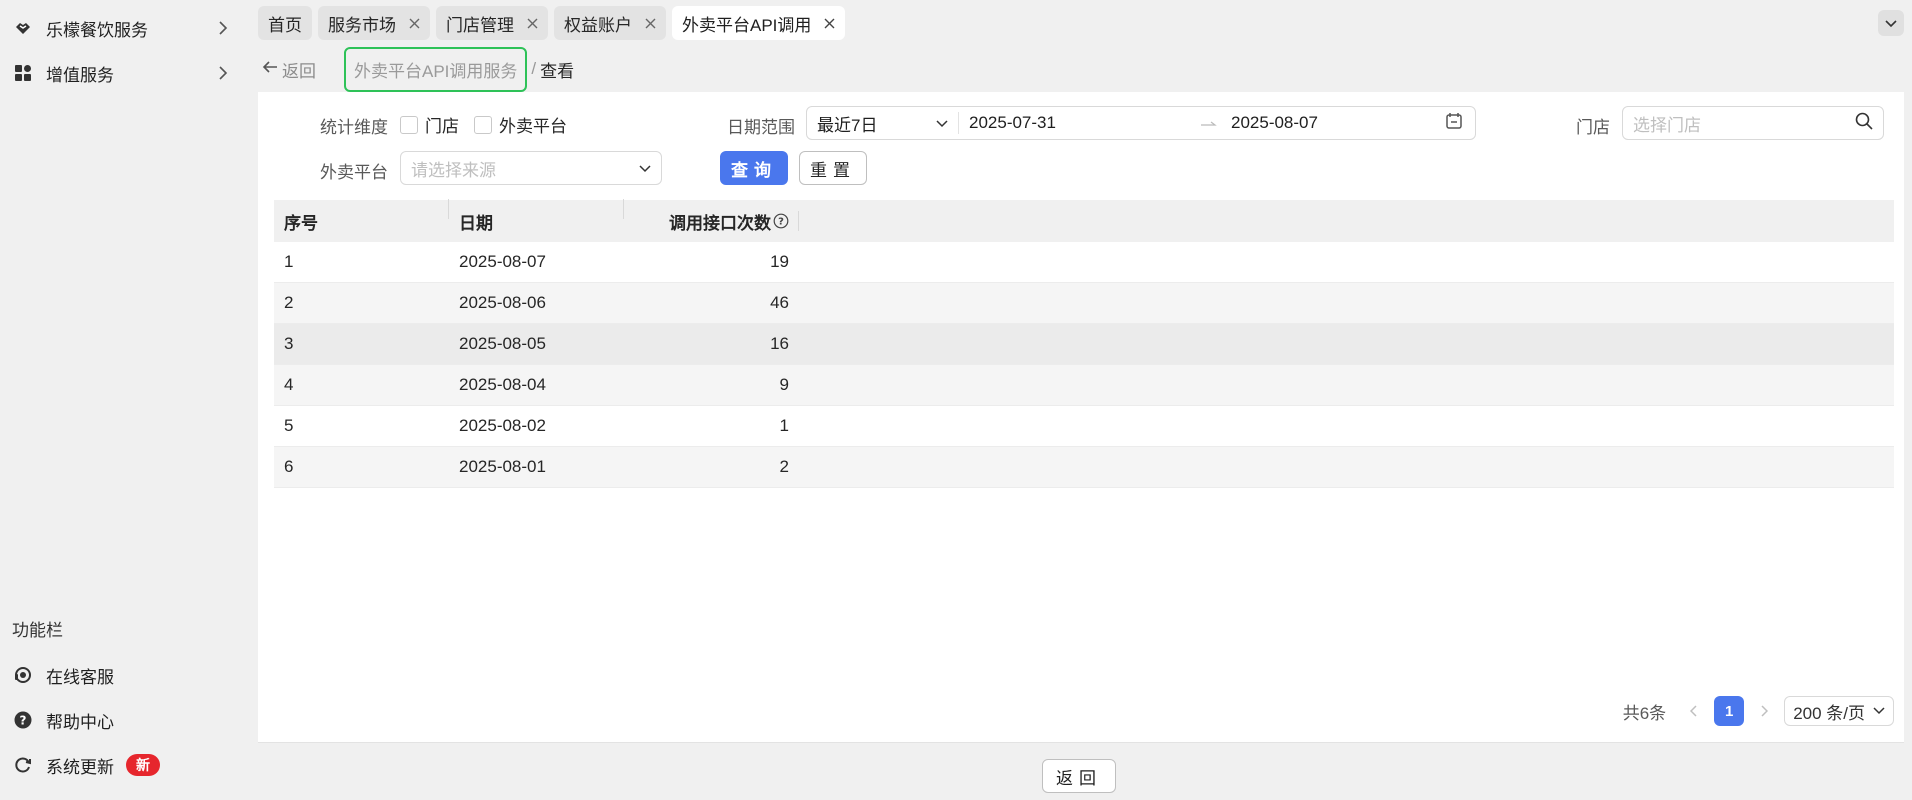 The width and height of the screenshot is (1912, 800). What do you see at coordinates (480, 25) in the screenshot?
I see `tab-label: 门店管理` at bounding box center [480, 25].